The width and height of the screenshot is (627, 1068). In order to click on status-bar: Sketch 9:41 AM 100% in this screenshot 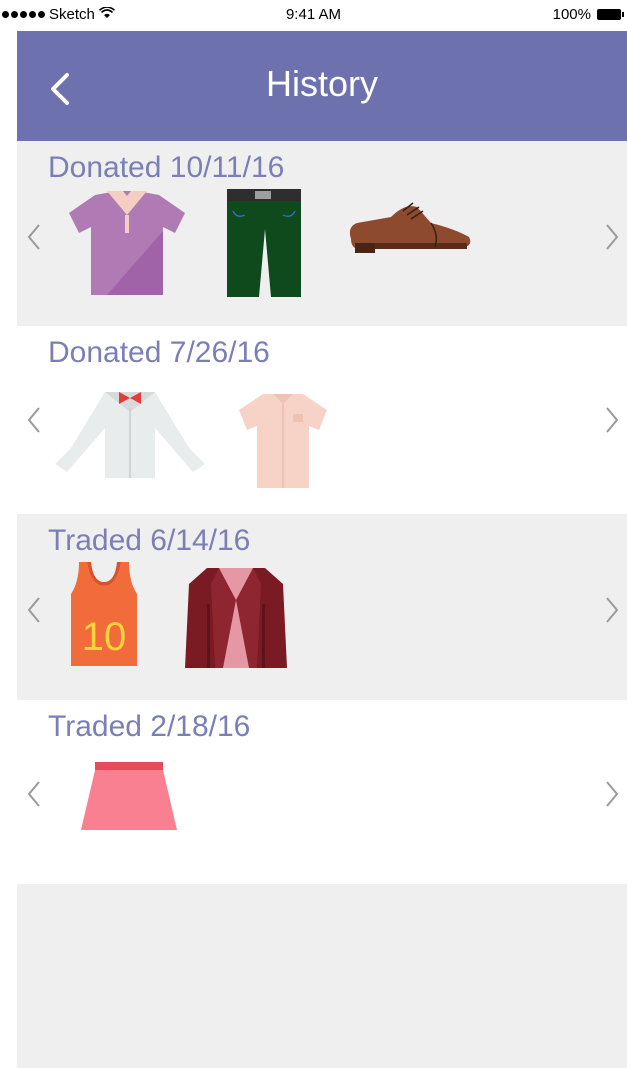, I will do `click(313, 15)`.